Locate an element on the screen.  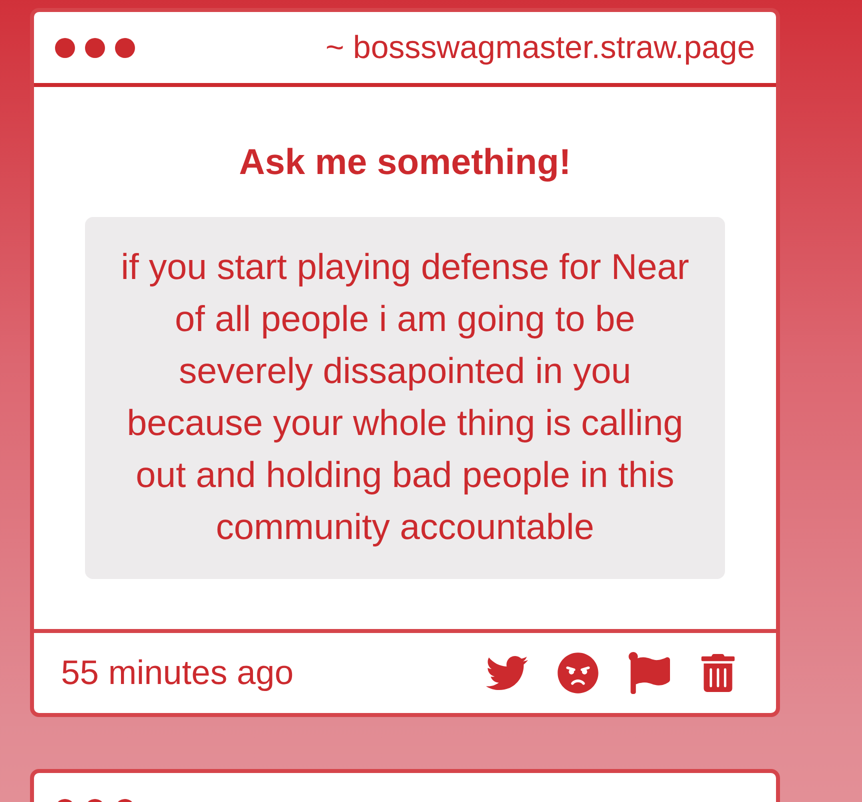
trash-icon is located at coordinates (718, 673).